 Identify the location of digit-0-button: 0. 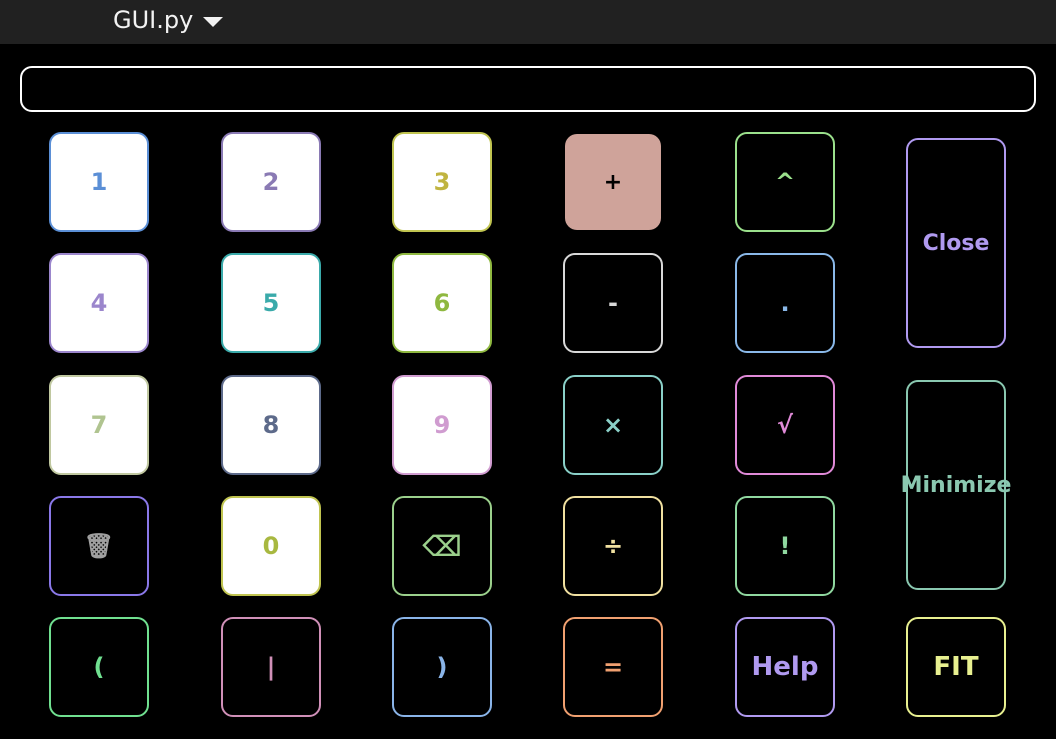
(271, 546).